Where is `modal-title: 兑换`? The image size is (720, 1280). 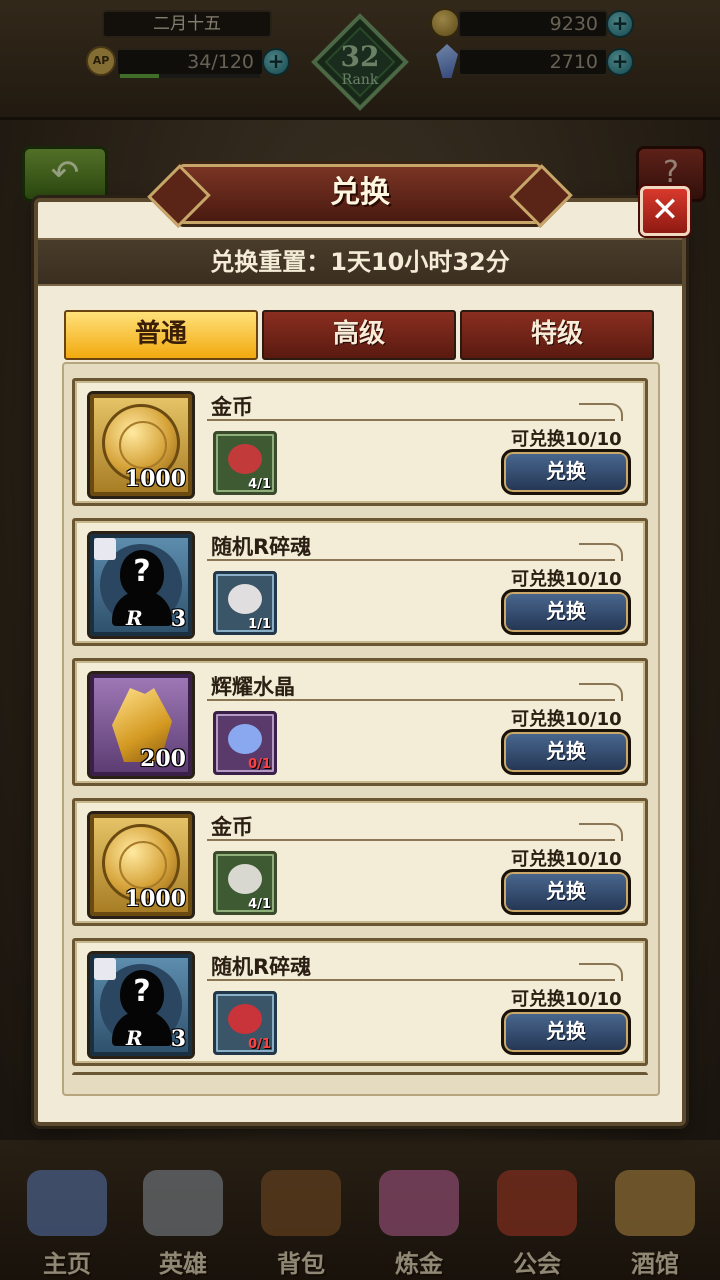
modal-title: 兑换 is located at coordinates (360, 194).